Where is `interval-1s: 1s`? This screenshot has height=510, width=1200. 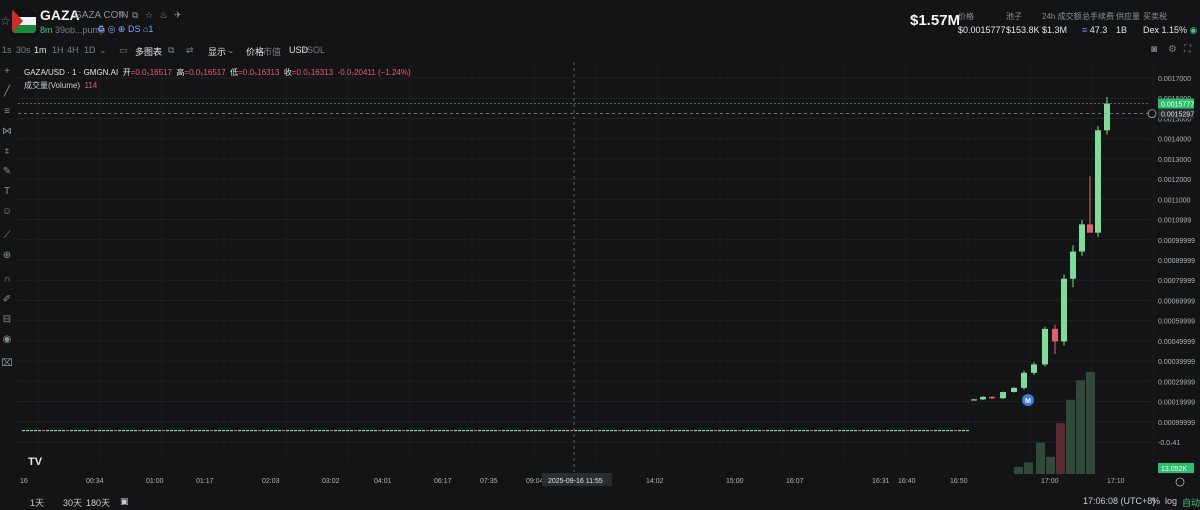 interval-1s: 1s is located at coordinates (7, 50).